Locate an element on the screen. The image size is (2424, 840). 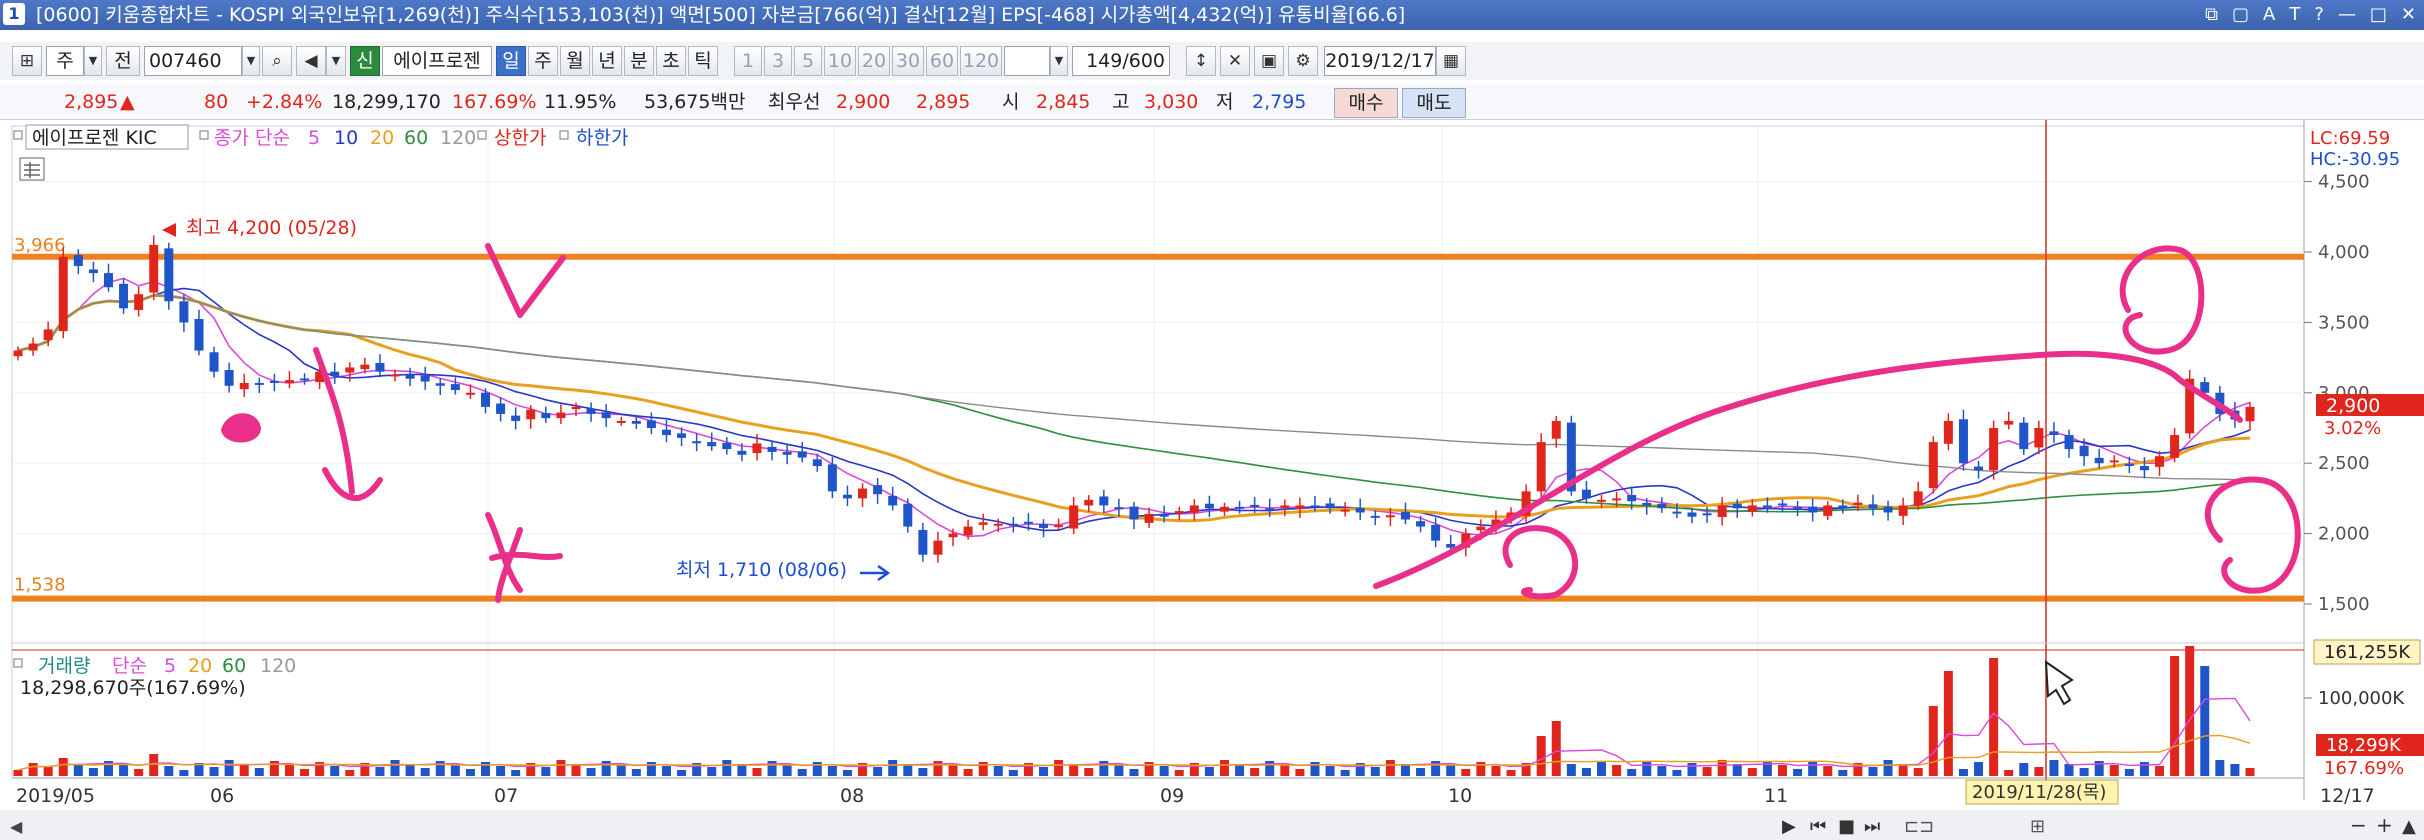
restore-icon: ▢ is located at coordinates (2240, 15).